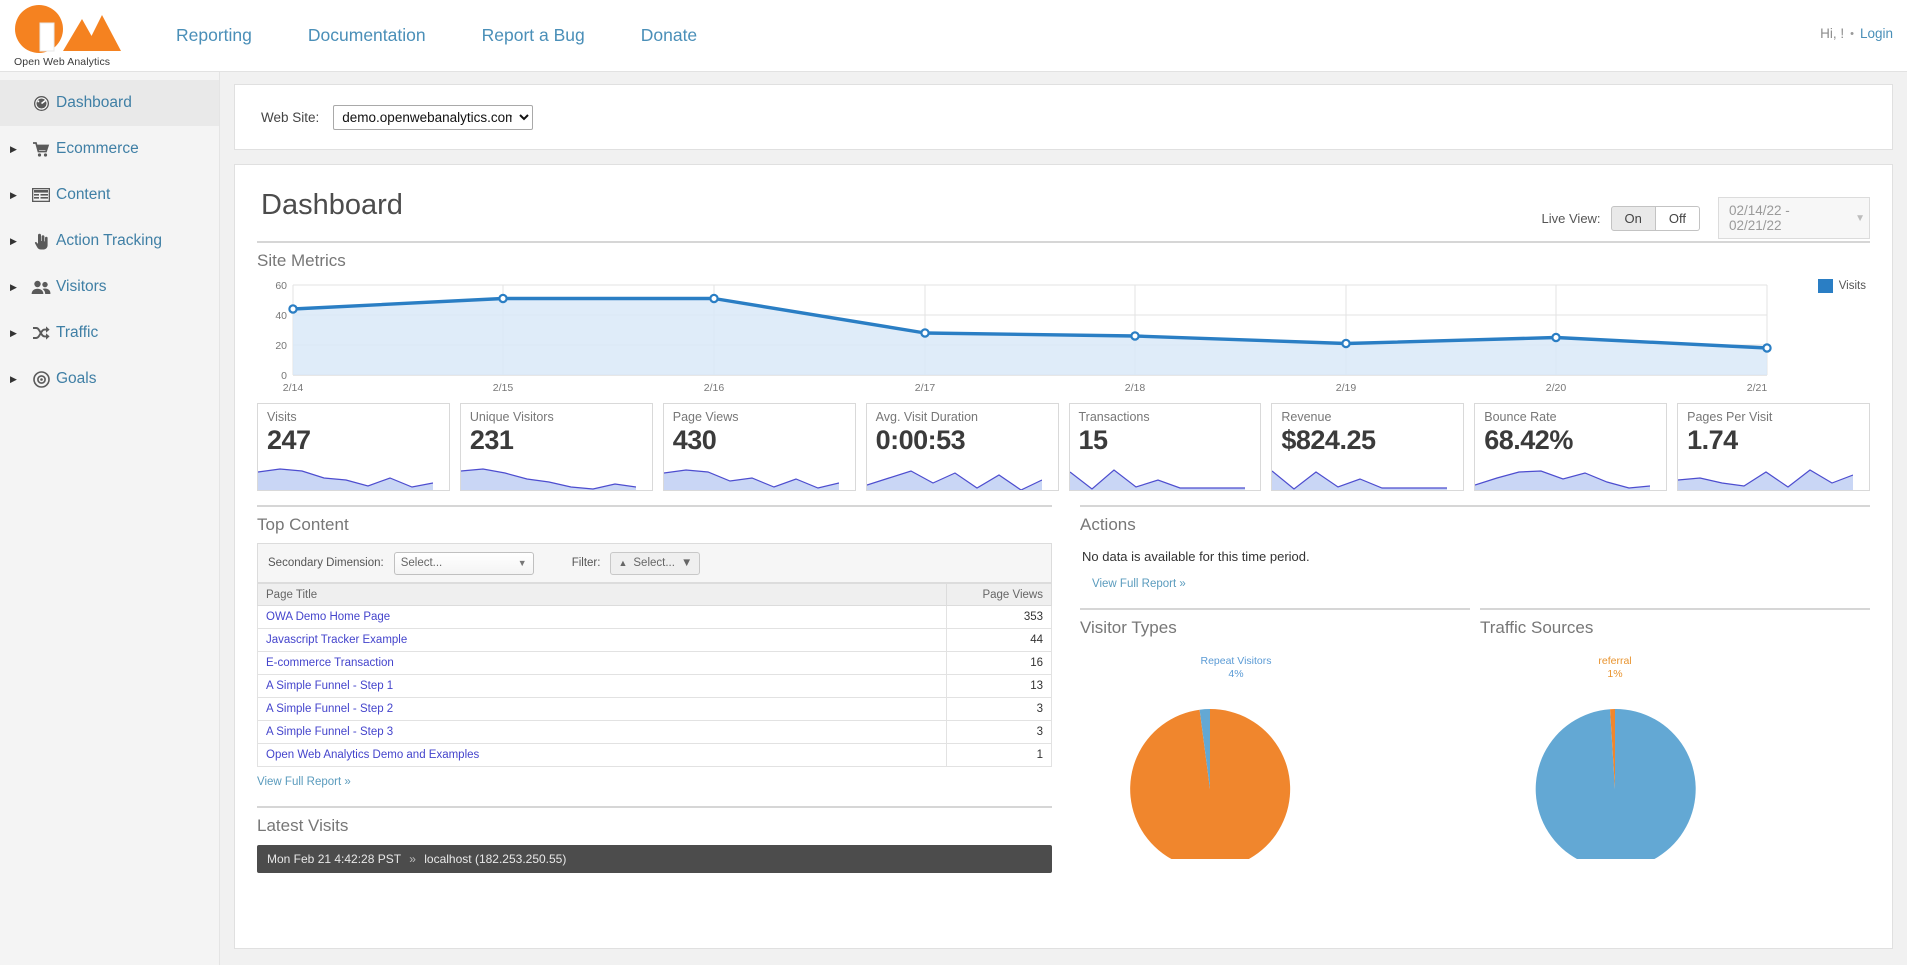 This screenshot has width=1907, height=965. I want to click on page-title-link: A Simple Funnel - Step 1, so click(329, 686).